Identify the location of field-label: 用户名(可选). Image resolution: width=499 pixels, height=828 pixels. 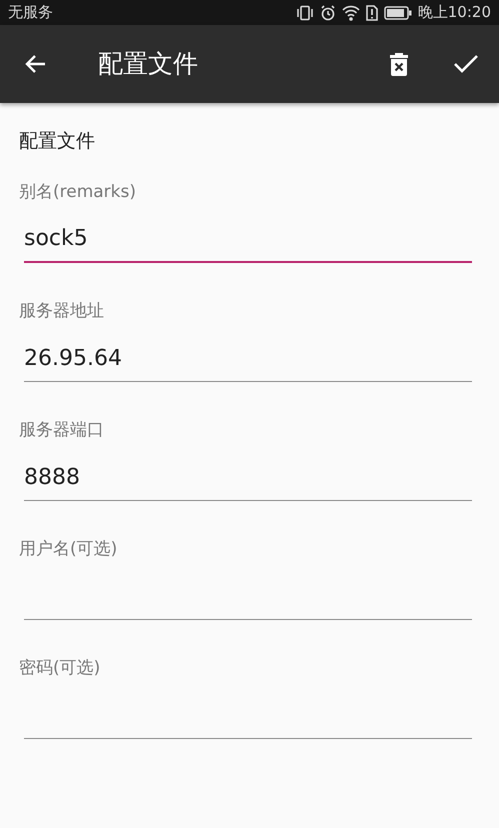
(68, 549).